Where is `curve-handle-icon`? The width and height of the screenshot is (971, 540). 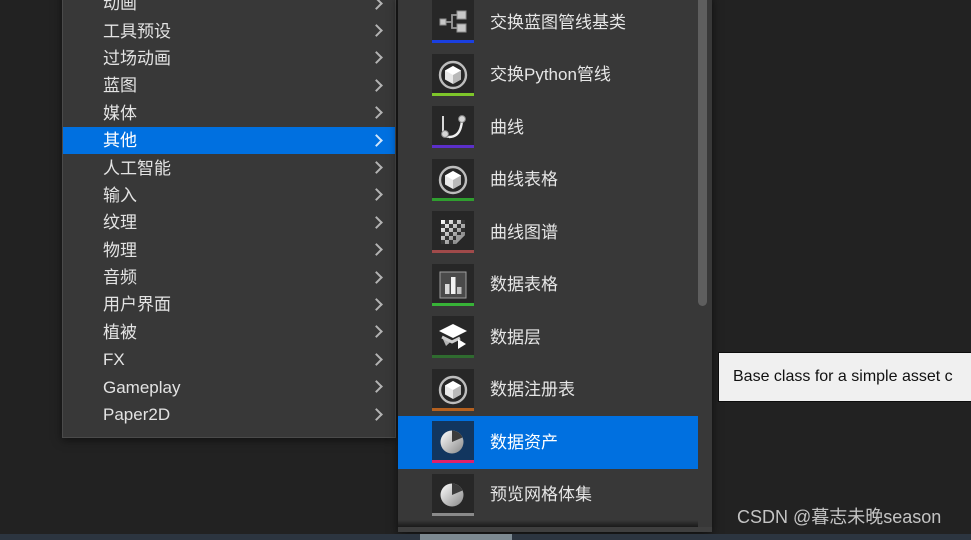 curve-handle-icon is located at coordinates (453, 127).